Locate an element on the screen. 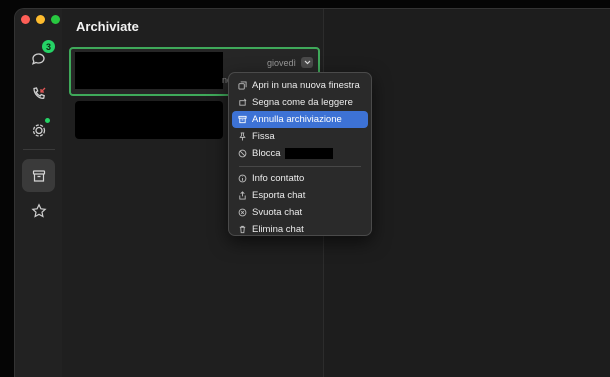  status-icon is located at coordinates (39, 130).